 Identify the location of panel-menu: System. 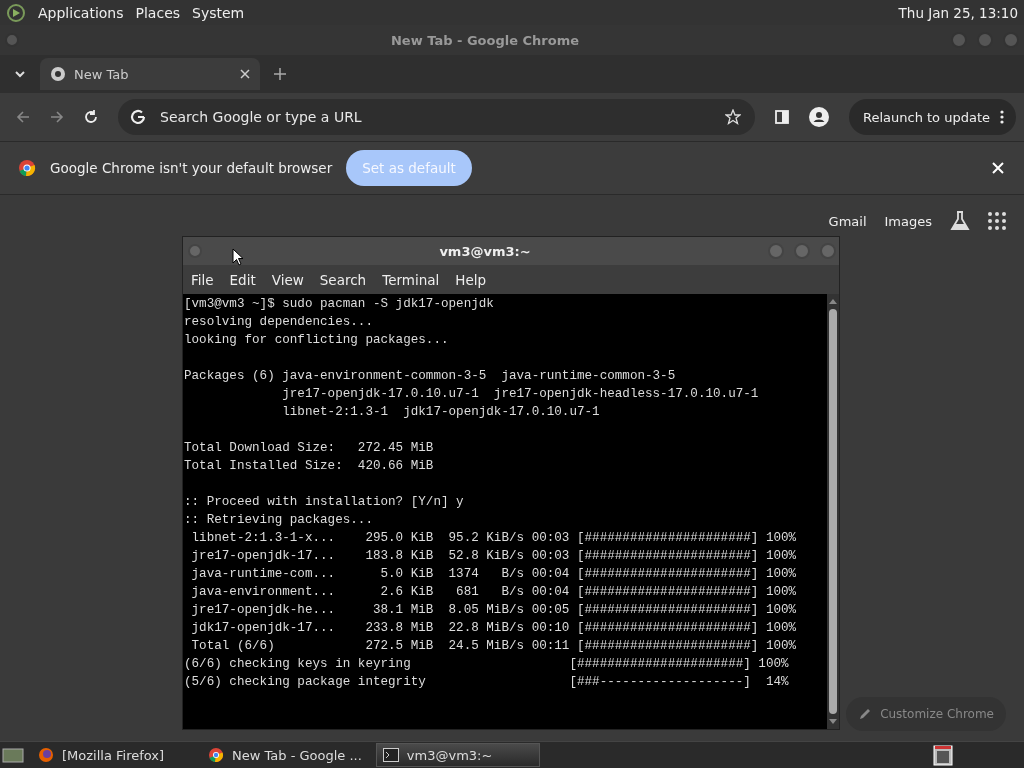
(218, 12).